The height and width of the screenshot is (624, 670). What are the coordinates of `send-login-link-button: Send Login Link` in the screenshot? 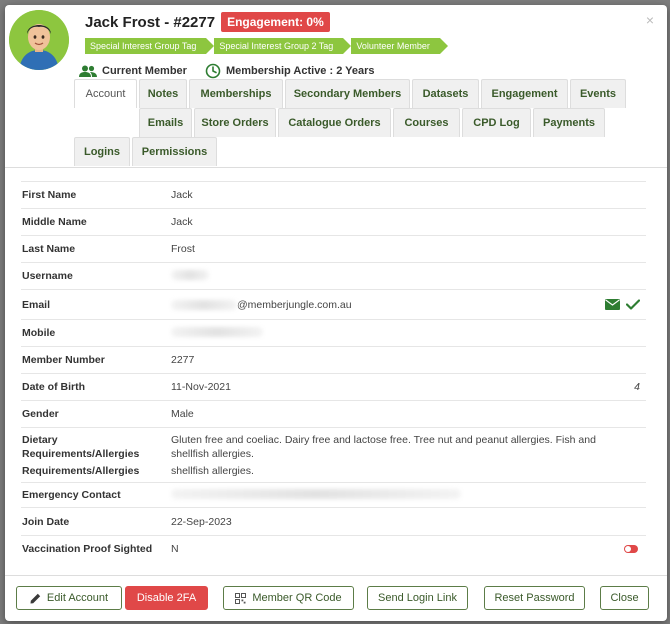 It's located at (417, 598).